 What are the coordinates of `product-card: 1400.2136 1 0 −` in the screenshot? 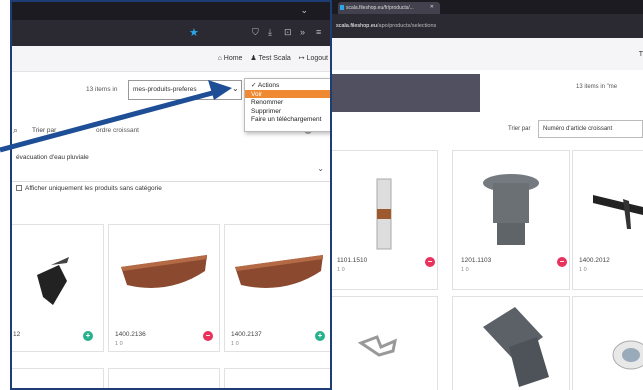 It's located at (164, 288).